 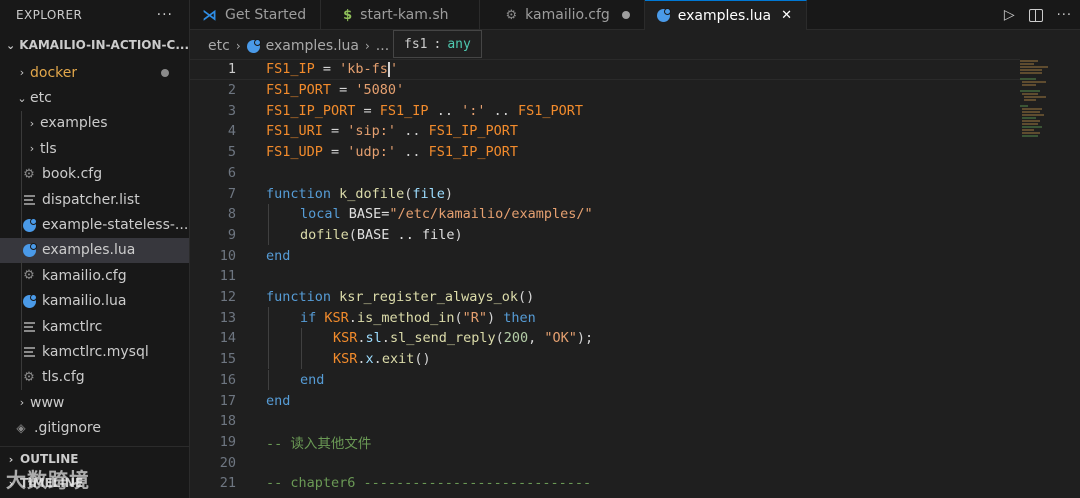 I want to click on minimap, so click(x=1050, y=278).